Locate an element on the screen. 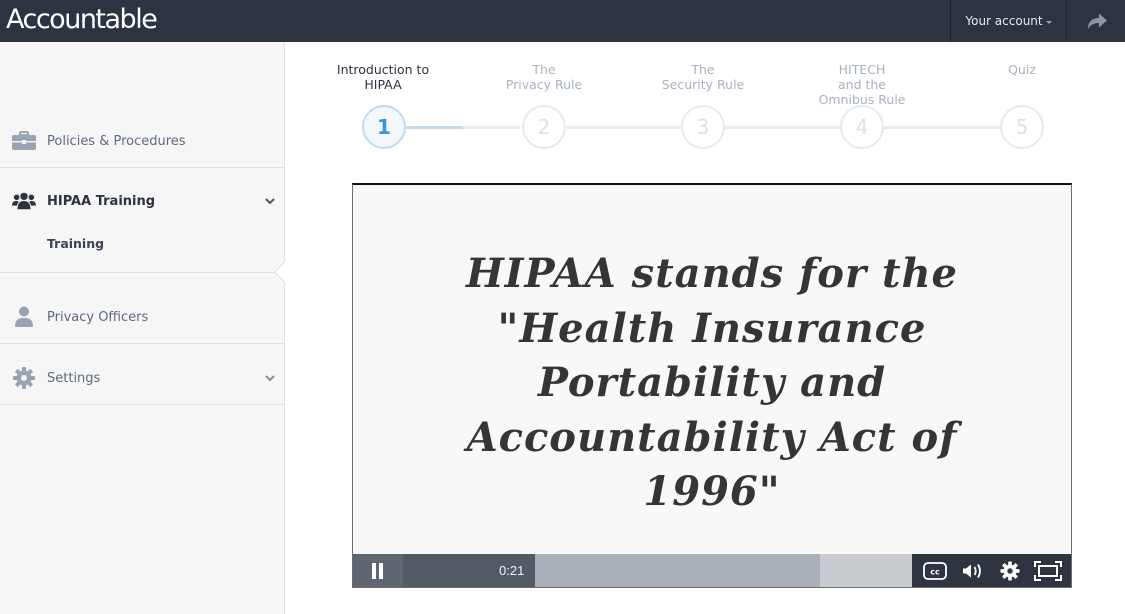  account-label: Your account is located at coordinates (1004, 21).